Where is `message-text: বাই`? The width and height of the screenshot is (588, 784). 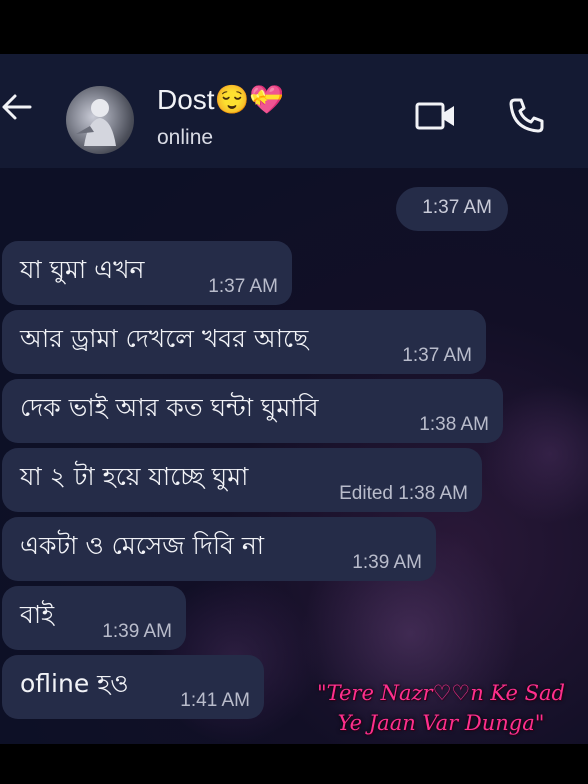 message-text: বাই is located at coordinates (37, 614).